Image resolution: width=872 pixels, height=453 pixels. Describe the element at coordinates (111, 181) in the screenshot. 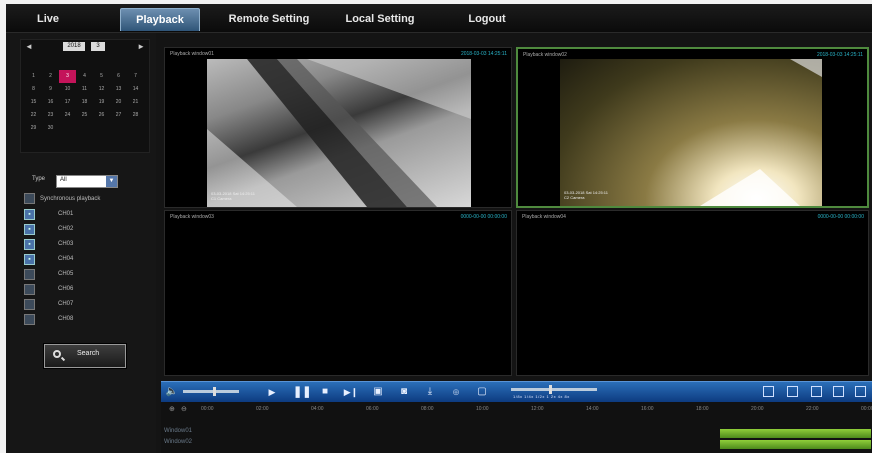

I see `chevron-down-icon: ▼` at that location.